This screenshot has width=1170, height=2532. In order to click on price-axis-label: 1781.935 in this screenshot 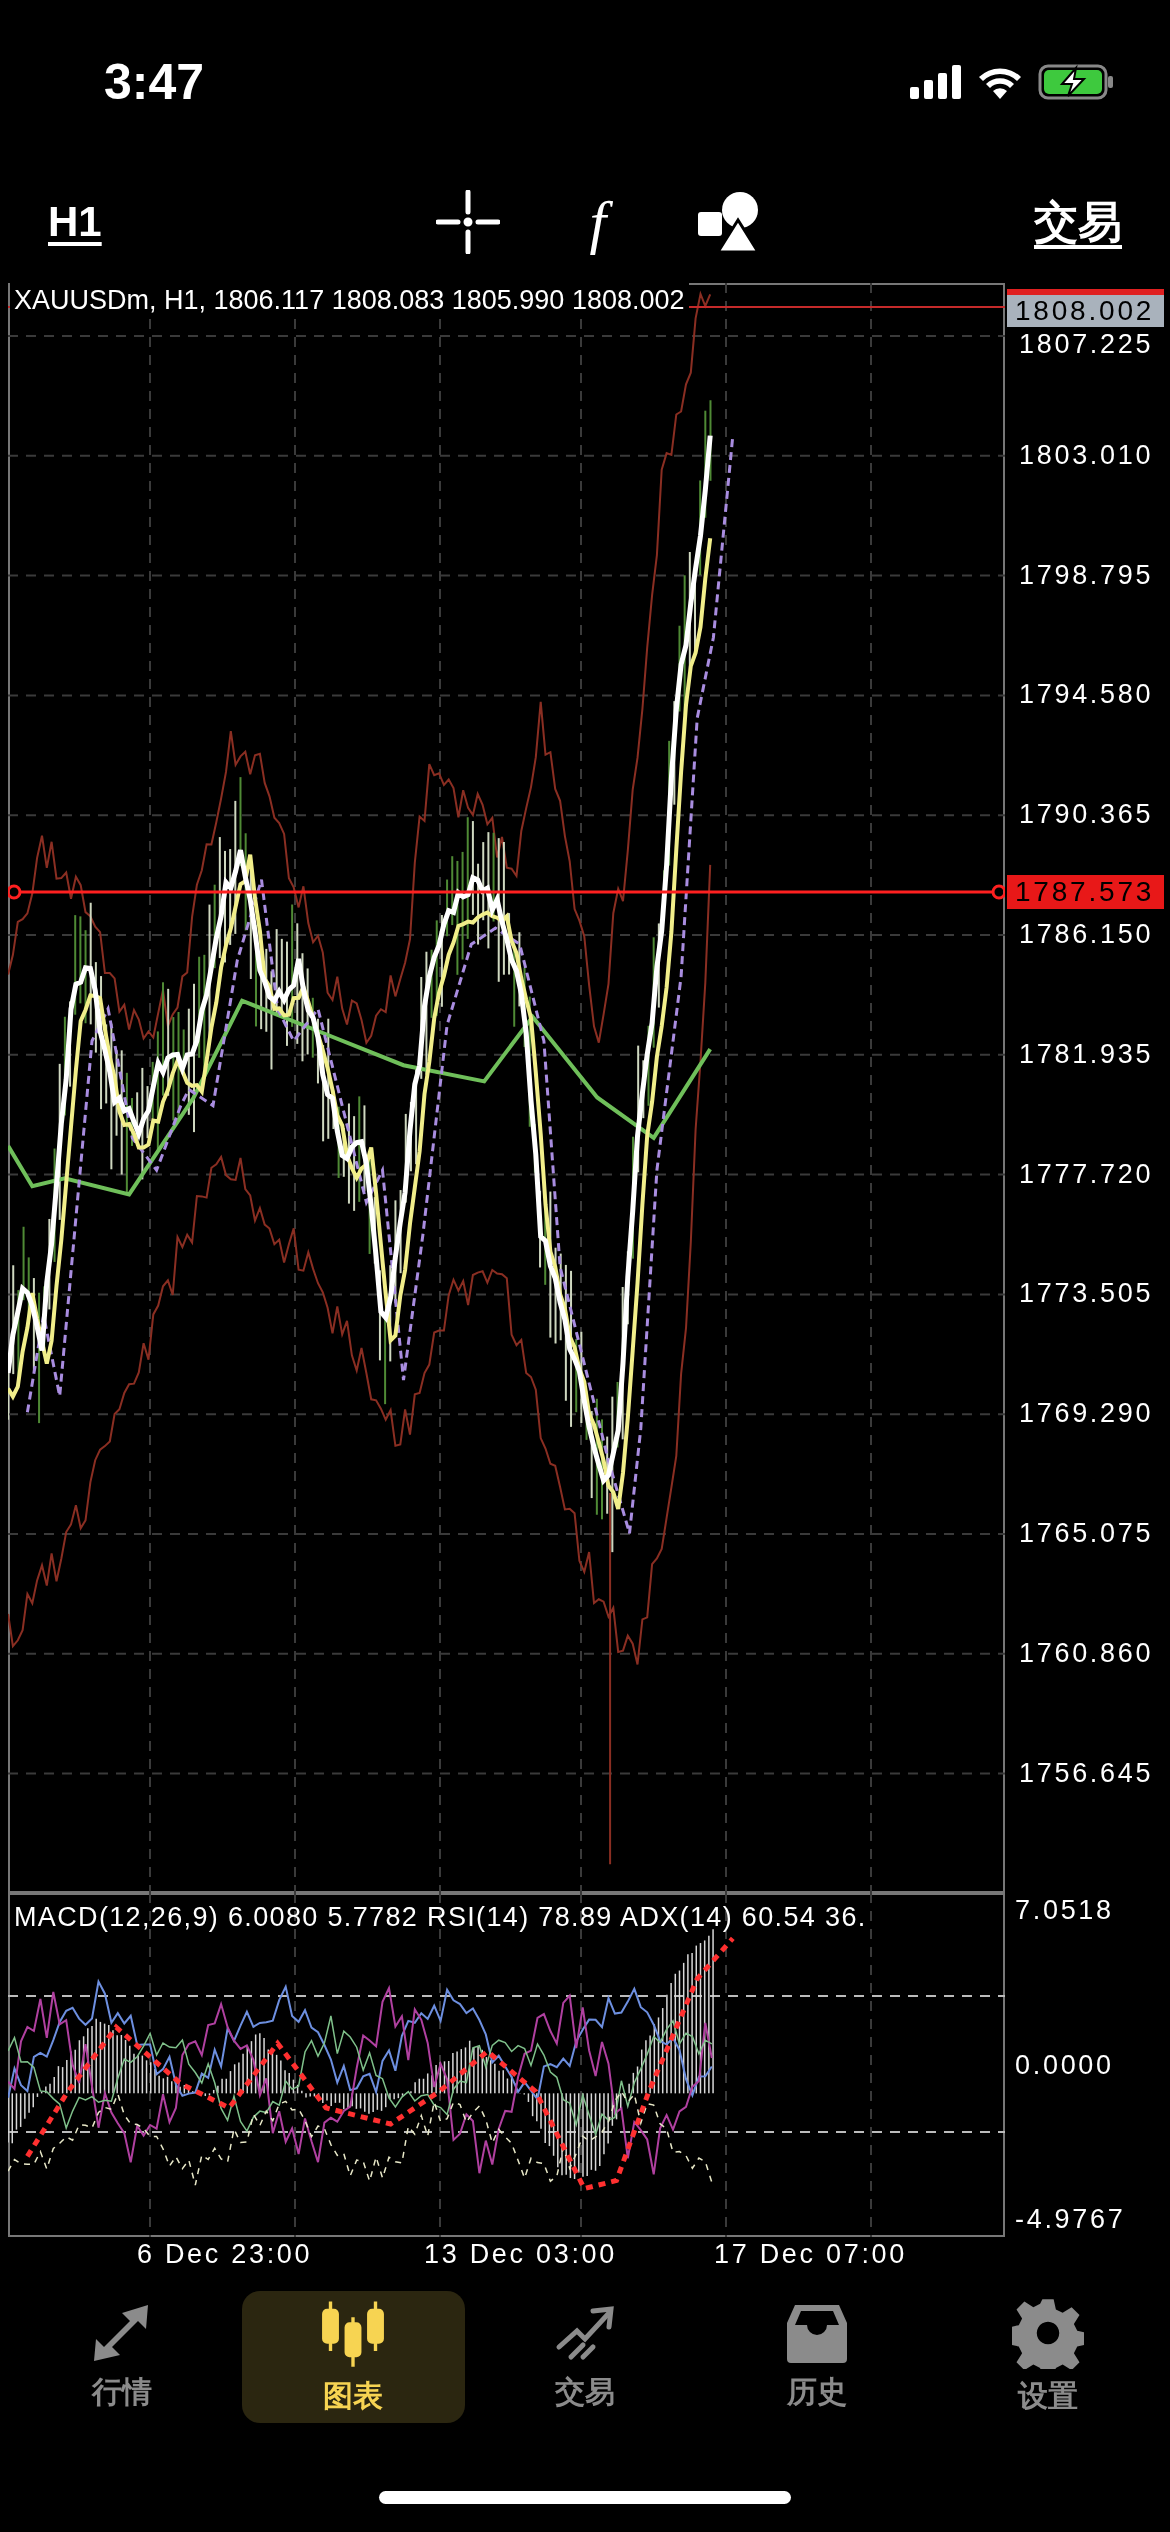, I will do `click(1086, 1054)`.